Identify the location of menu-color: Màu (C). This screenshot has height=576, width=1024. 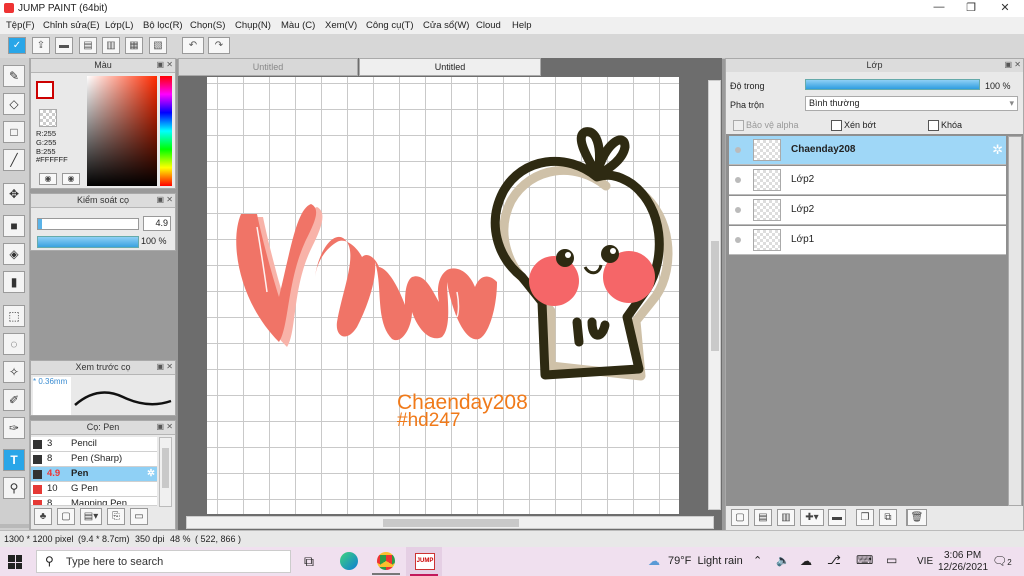
(298, 25).